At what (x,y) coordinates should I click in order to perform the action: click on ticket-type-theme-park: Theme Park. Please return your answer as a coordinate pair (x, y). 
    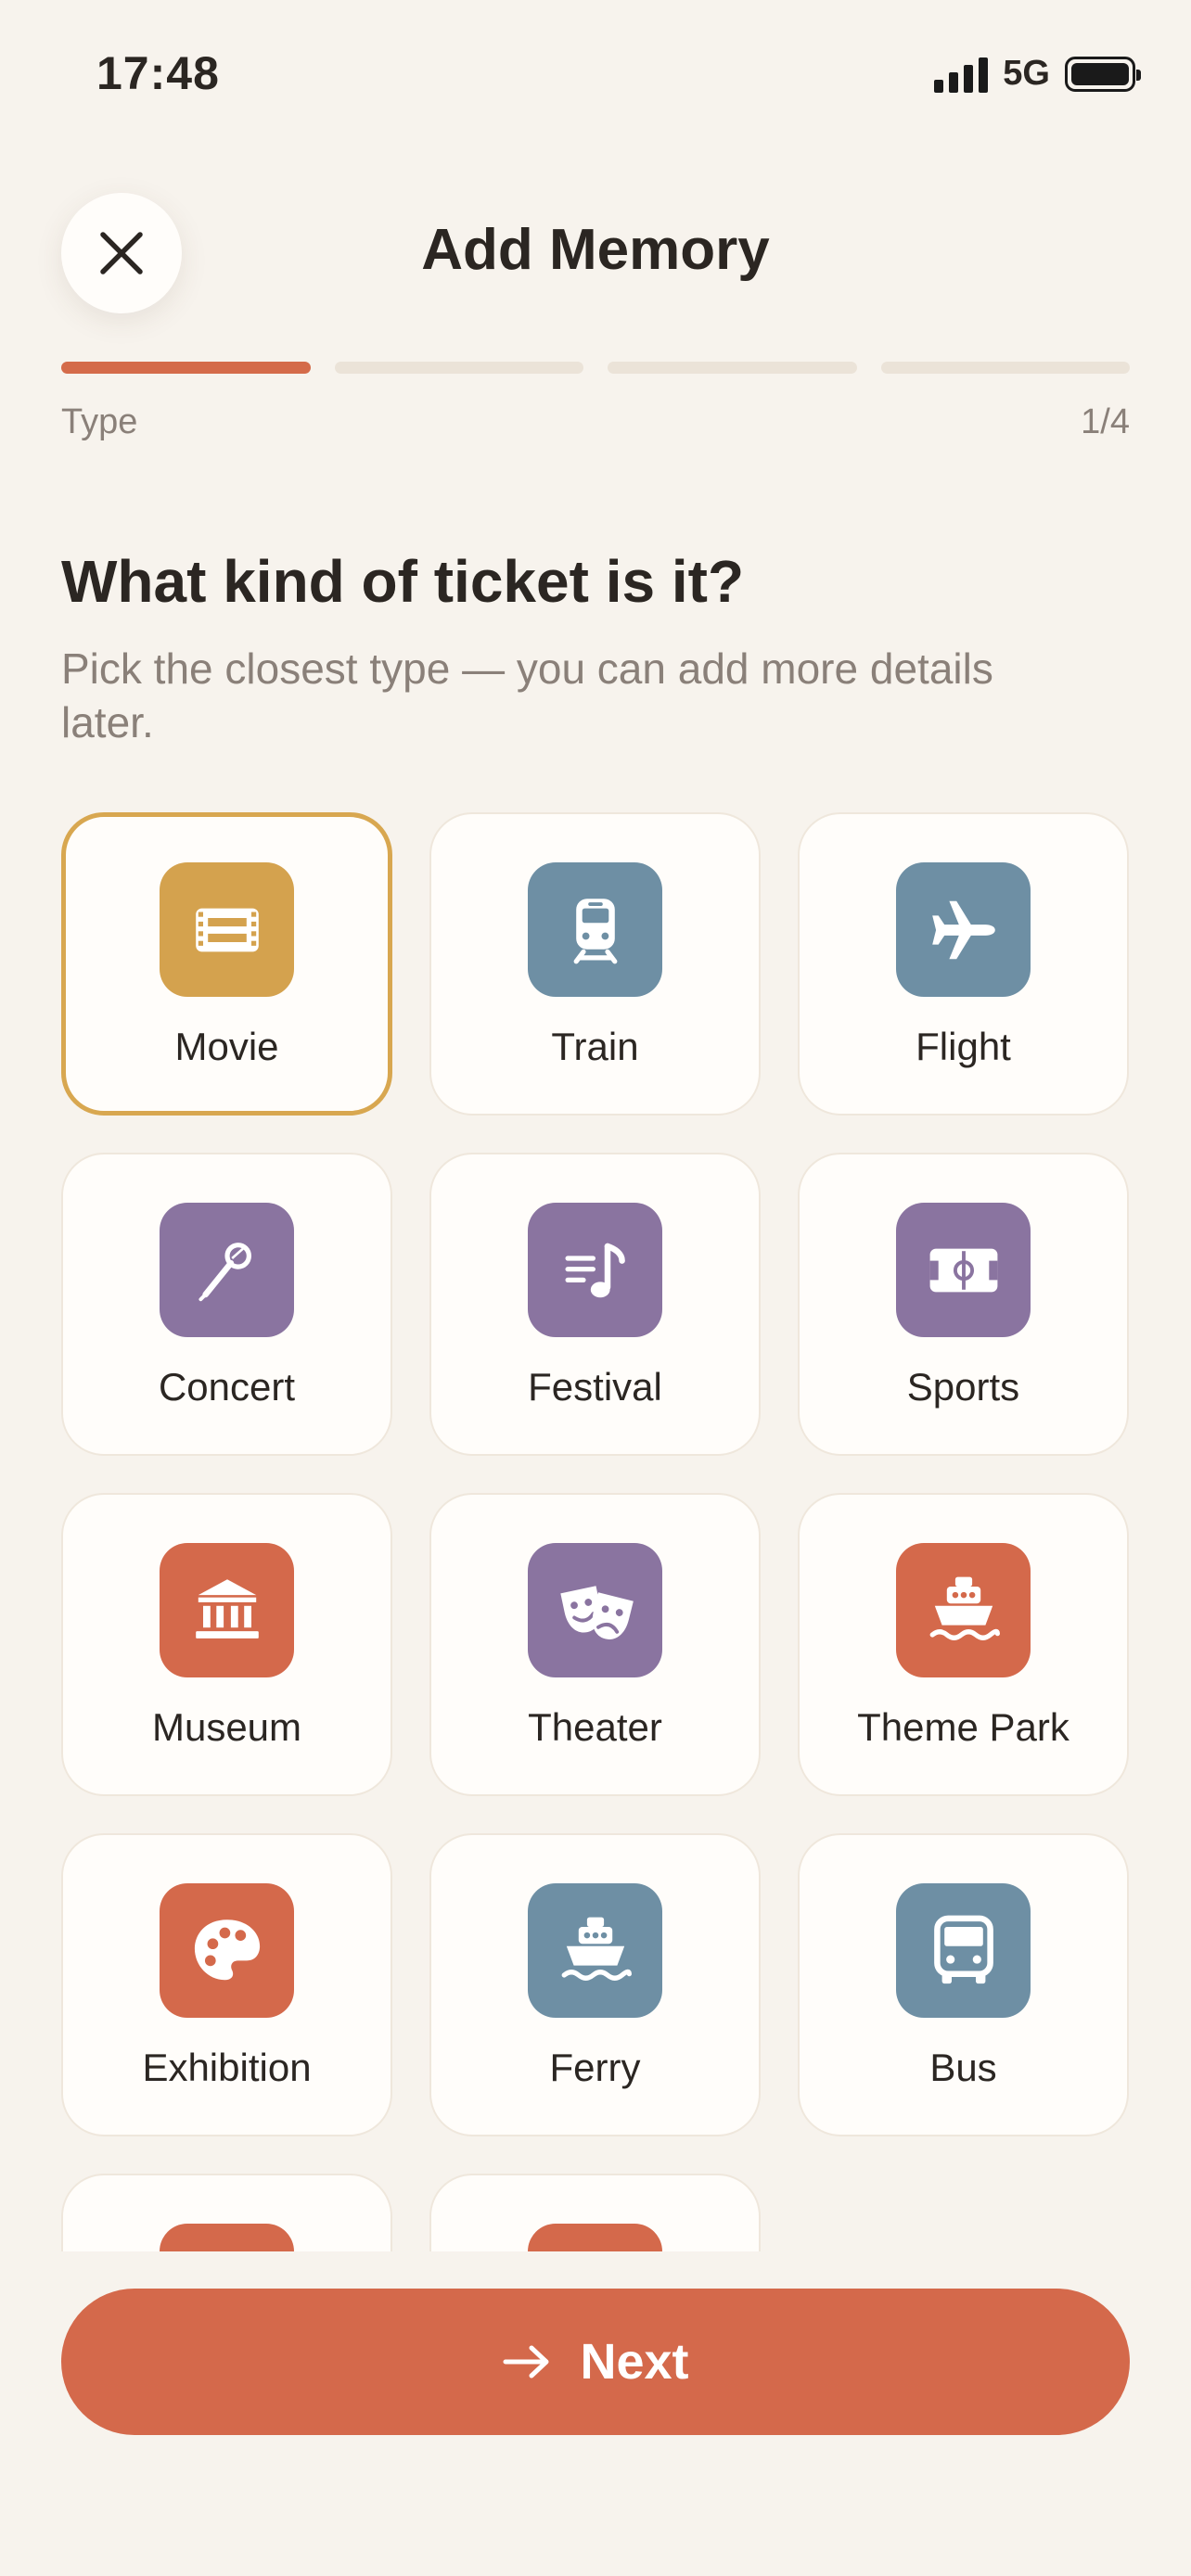
    Looking at the image, I should click on (963, 1645).